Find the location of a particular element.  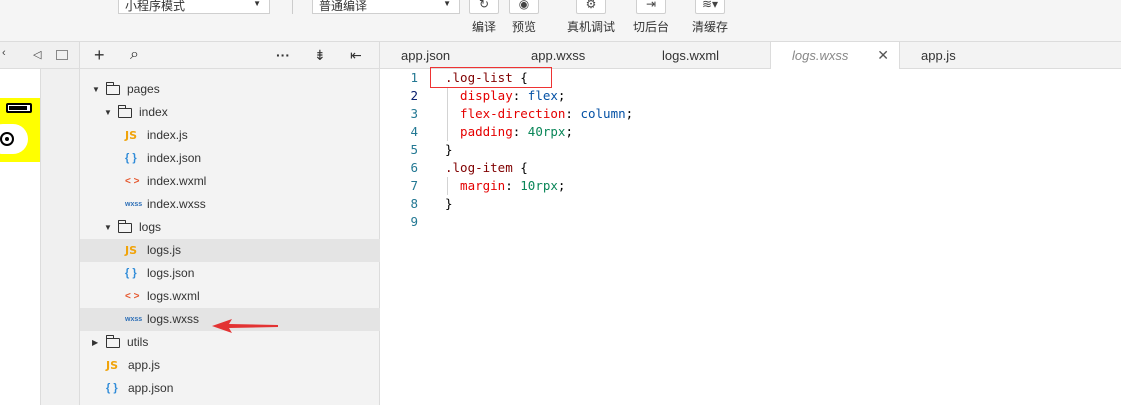

chevron-left-icon: ‹ is located at coordinates (4, 53).